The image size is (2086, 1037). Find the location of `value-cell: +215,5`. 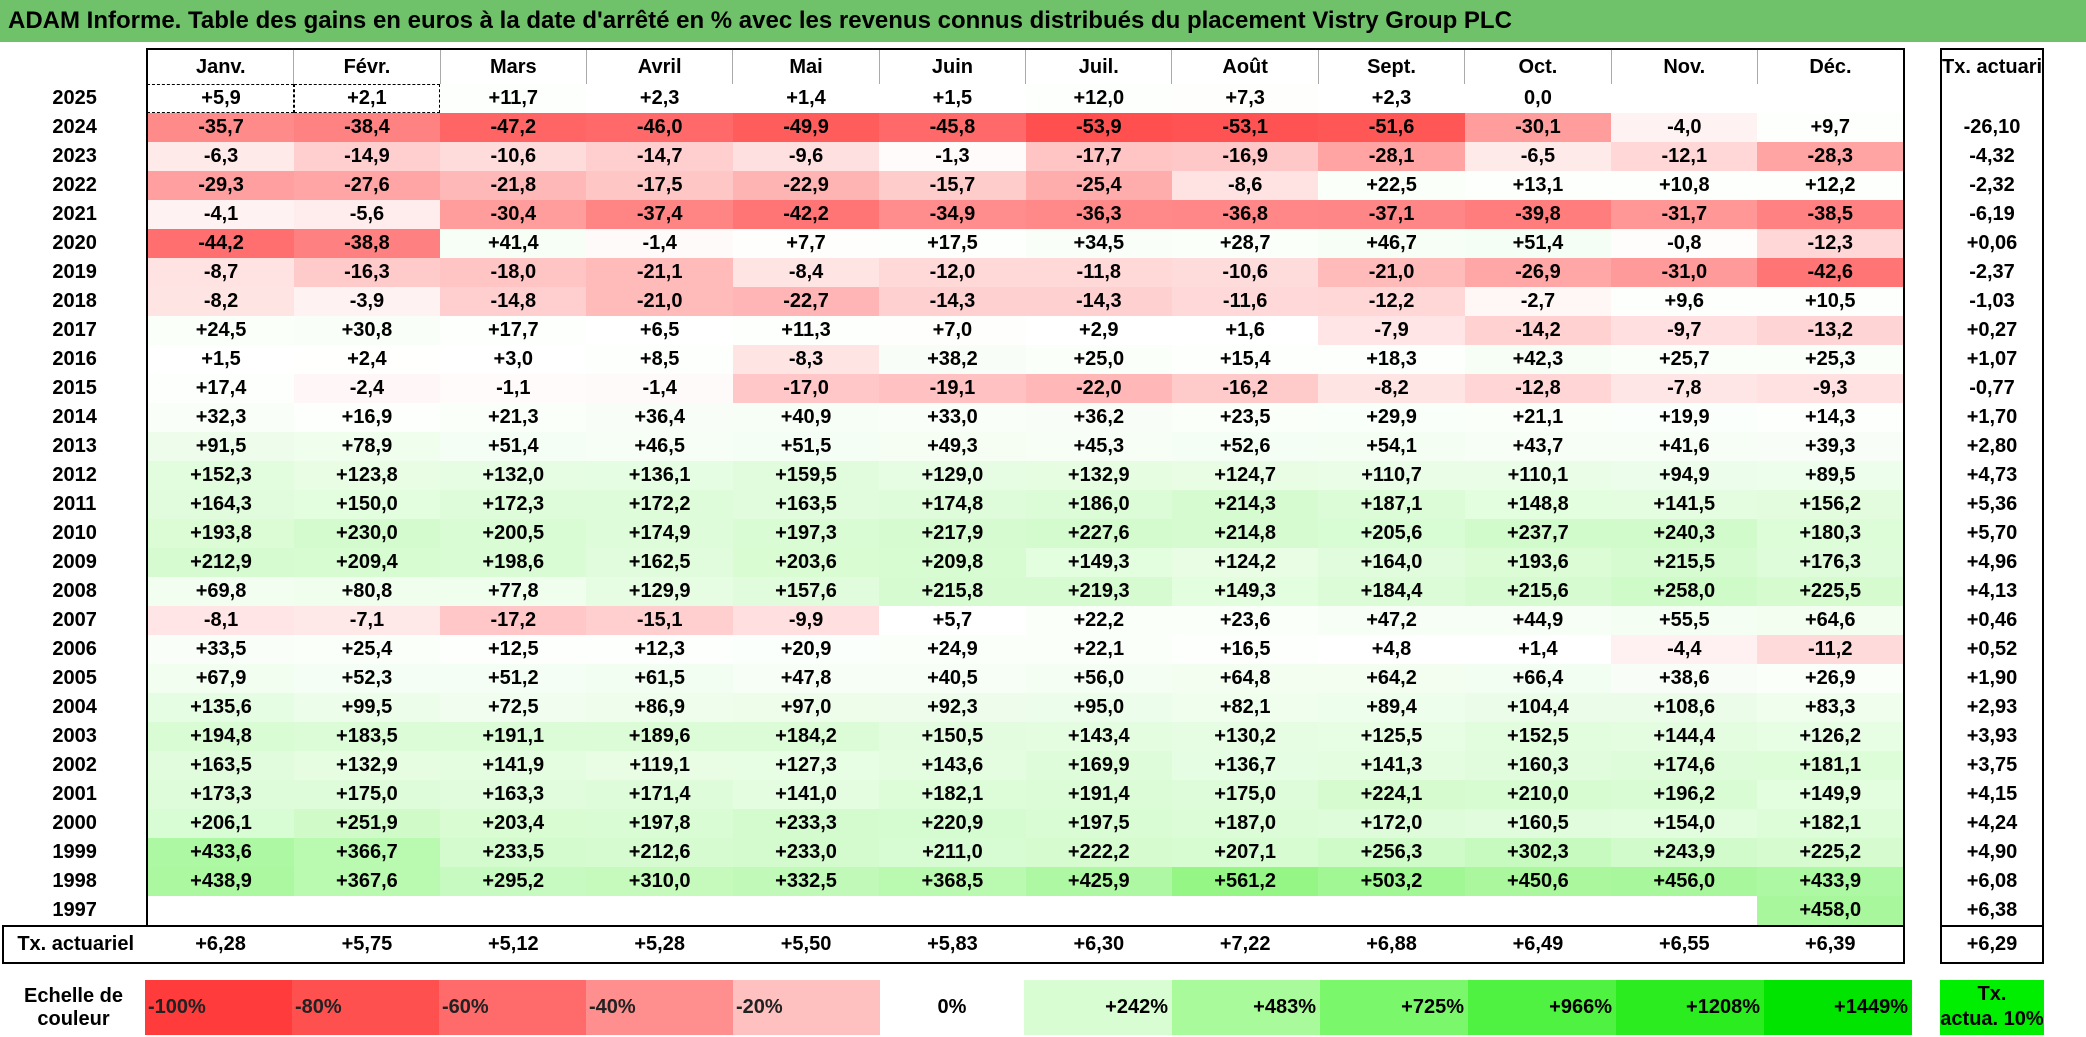

value-cell: +215,5 is located at coordinates (1684, 562).